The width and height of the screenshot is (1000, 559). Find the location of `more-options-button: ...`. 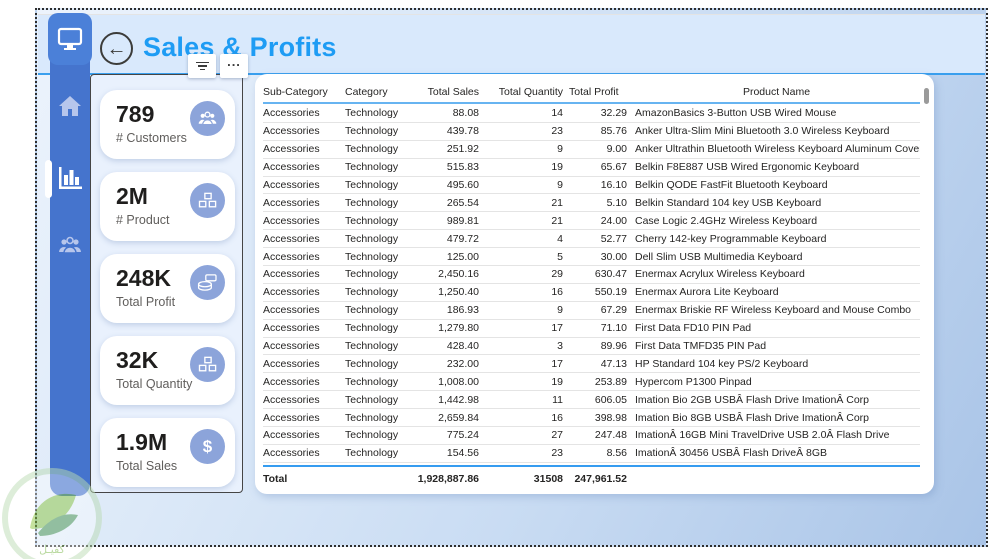

more-options-button: ... is located at coordinates (234, 66).